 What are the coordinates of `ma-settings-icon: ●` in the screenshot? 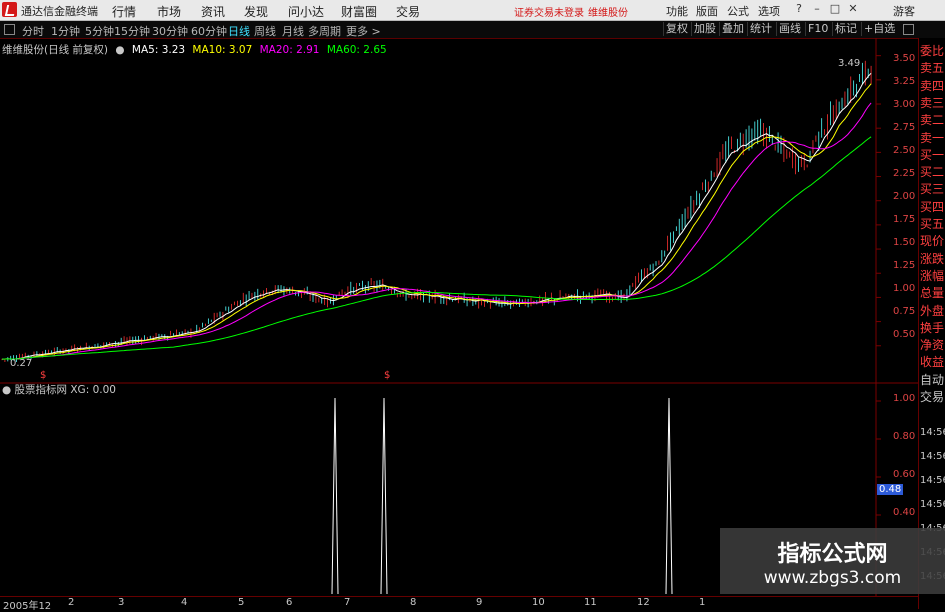 It's located at (119, 50).